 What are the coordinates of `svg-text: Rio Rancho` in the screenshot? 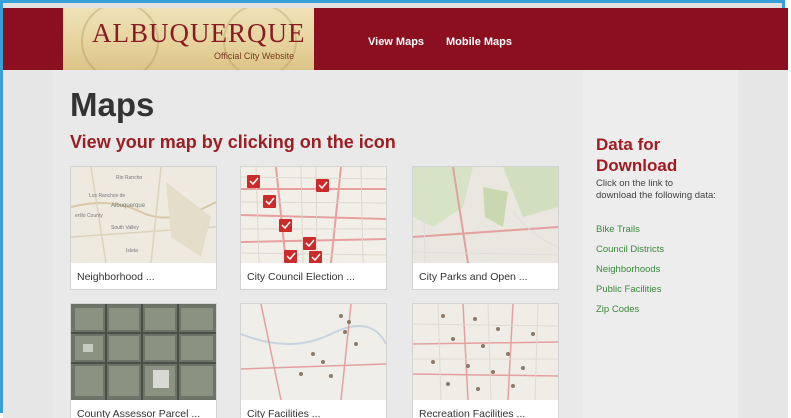 It's located at (129, 178).